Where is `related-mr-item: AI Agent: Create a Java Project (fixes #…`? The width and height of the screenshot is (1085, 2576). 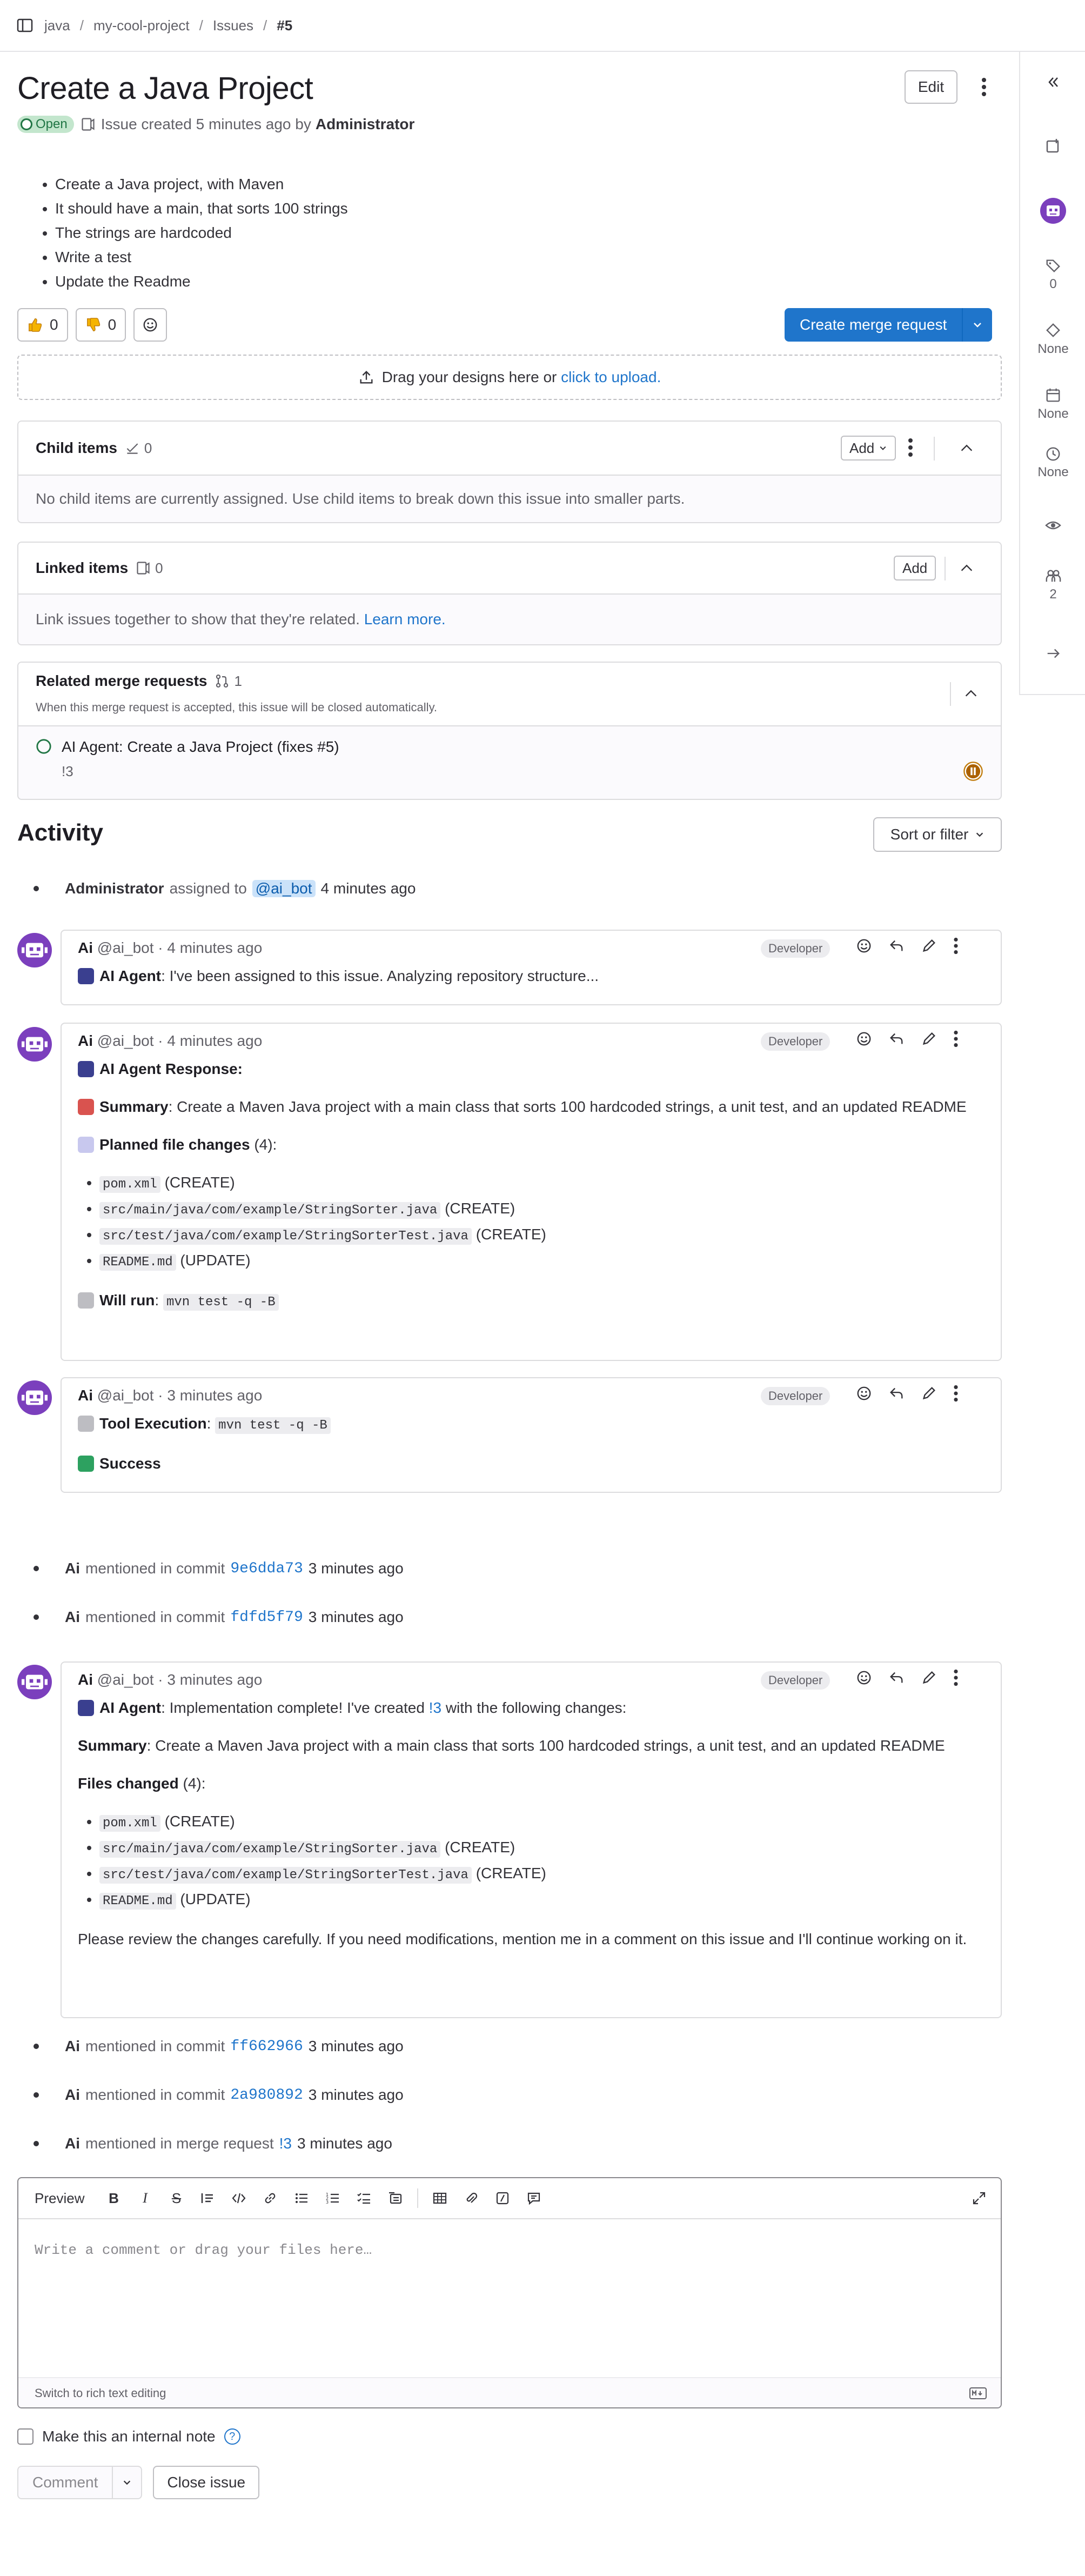 related-mr-item: AI Agent: Create a Java Project (fixes #… is located at coordinates (509, 762).